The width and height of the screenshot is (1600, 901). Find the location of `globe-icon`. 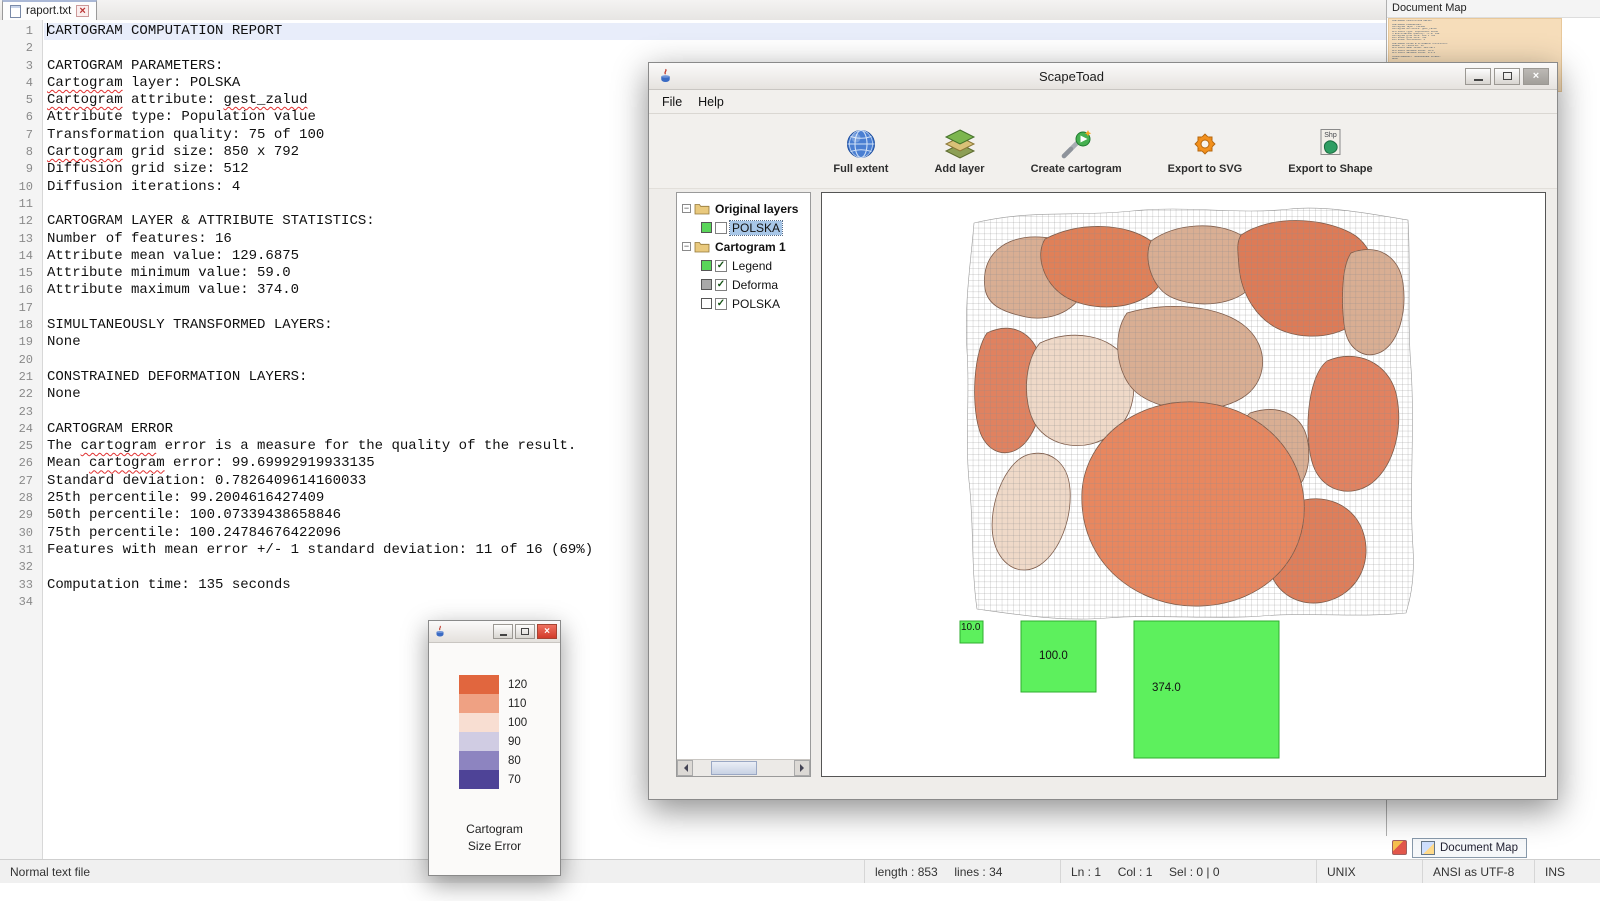

globe-icon is located at coordinates (861, 144).